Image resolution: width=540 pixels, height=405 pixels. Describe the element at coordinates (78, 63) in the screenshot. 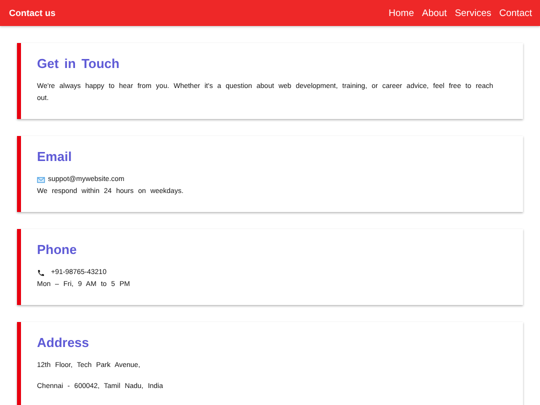

I see `card-heading: Get in Touch` at that location.